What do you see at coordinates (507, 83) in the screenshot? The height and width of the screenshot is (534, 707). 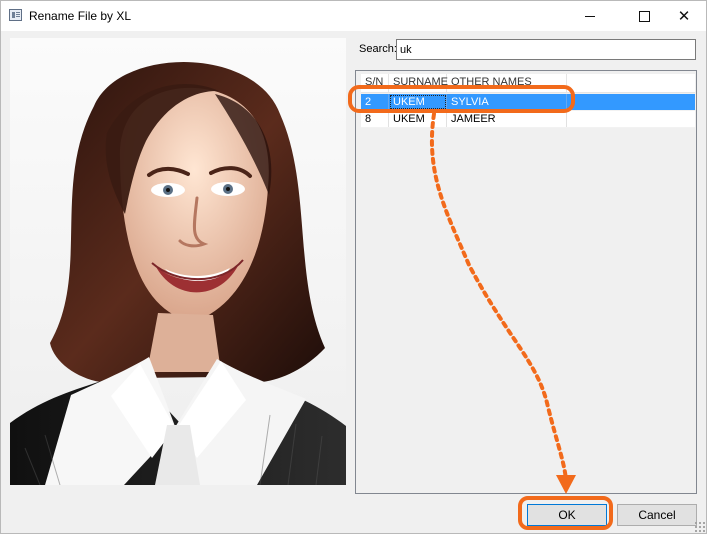 I see `column-header-other-names: OTHER NAMES` at bounding box center [507, 83].